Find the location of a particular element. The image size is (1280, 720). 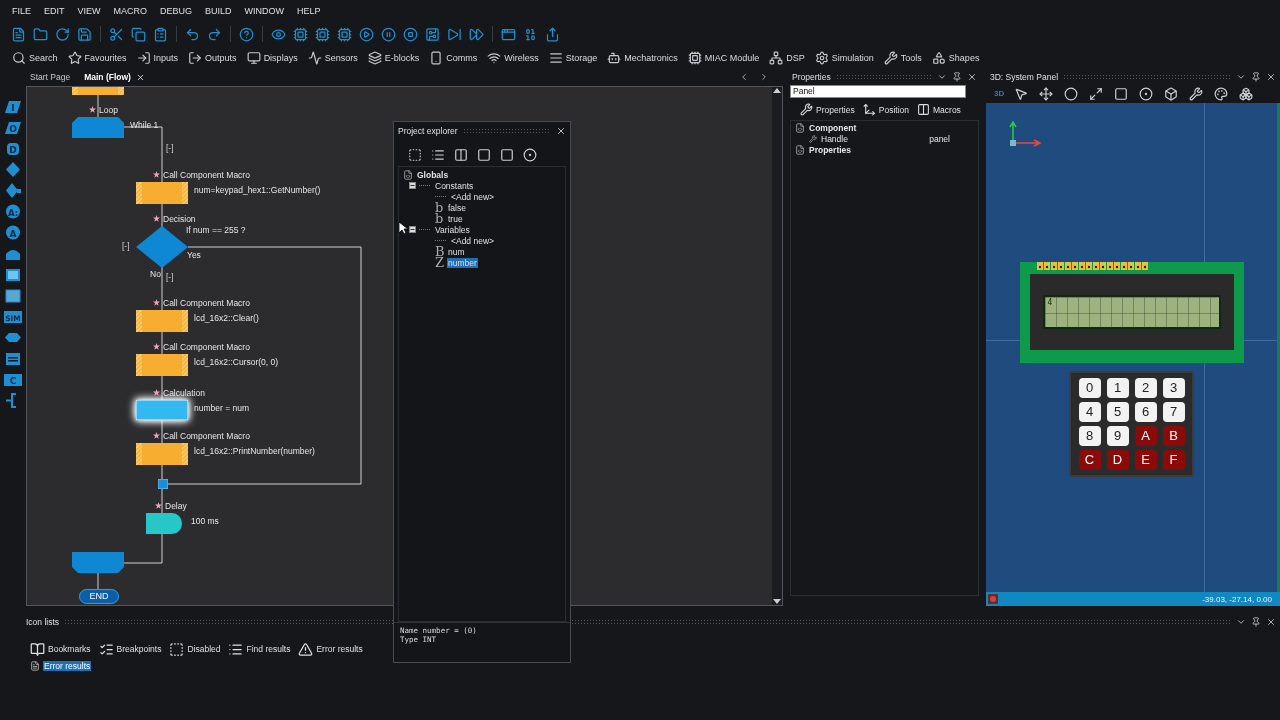

block-text: number = num is located at coordinates (222, 407).